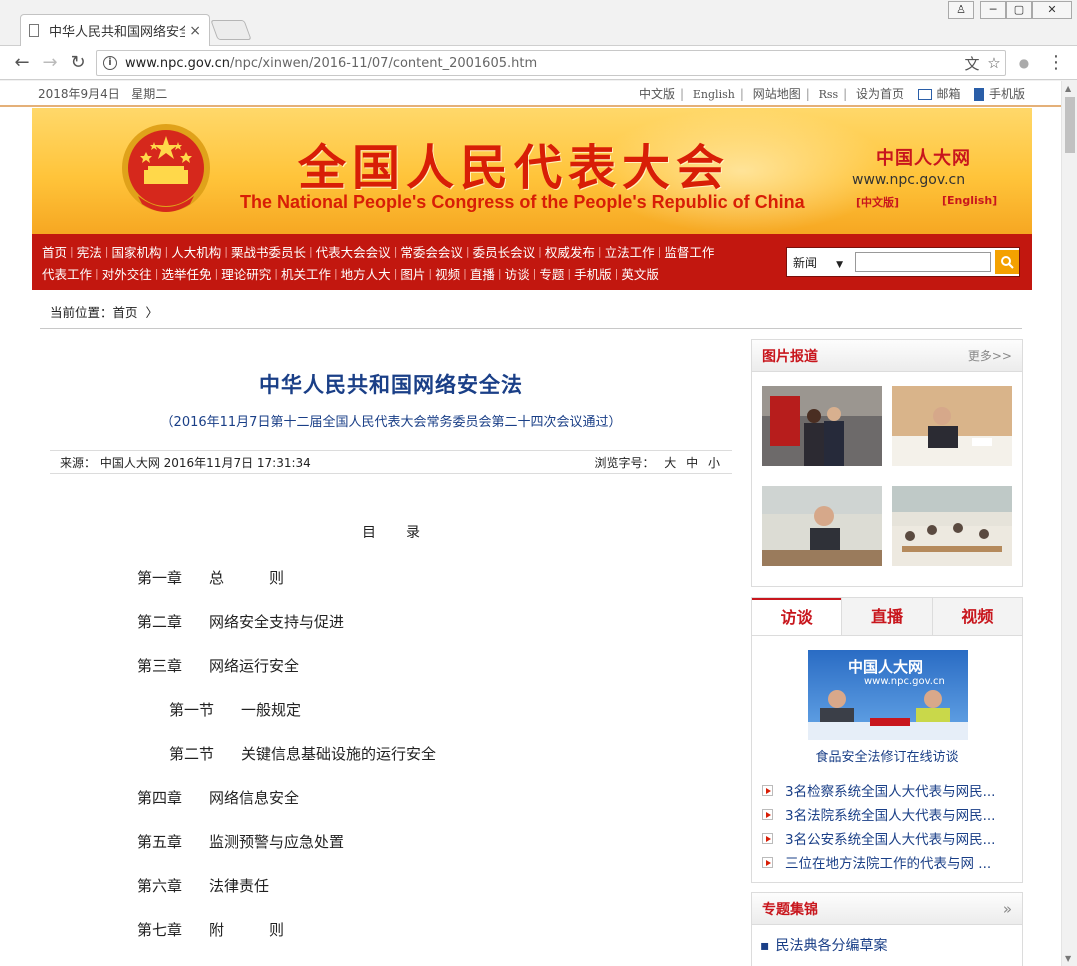 The height and width of the screenshot is (966, 1077). What do you see at coordinates (110, 63) in the screenshot?
I see `info-icon: i` at bounding box center [110, 63].